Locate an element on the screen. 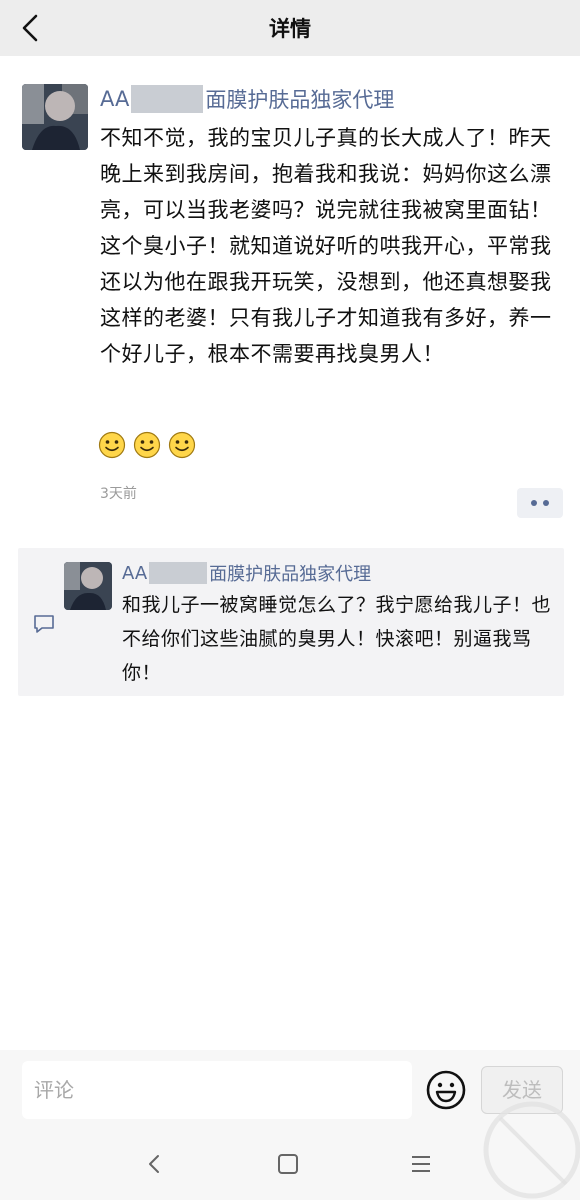 This screenshot has height=1200, width=580. nav-menu-icon is located at coordinates (421, 1164).